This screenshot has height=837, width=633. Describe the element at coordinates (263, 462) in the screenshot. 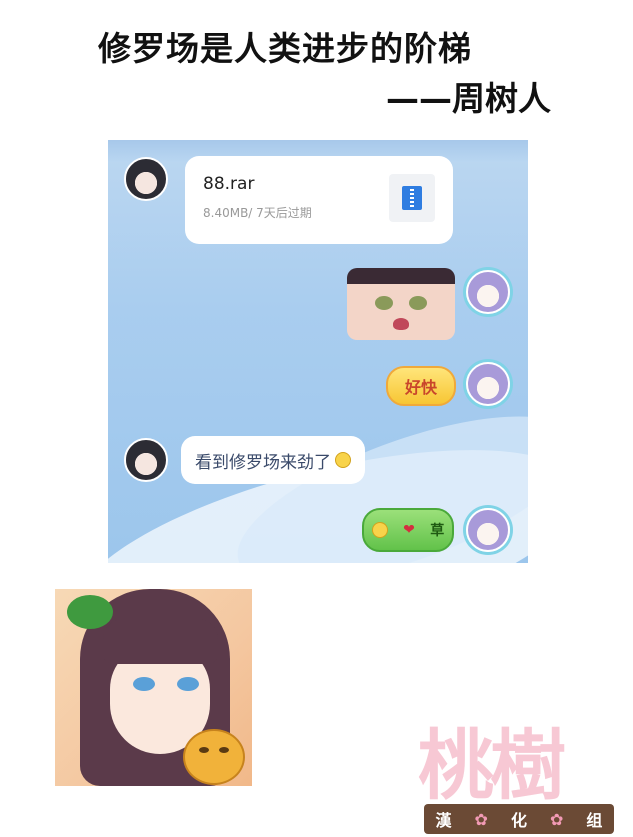

I see `message-text: 看到修罗场来劲了` at that location.